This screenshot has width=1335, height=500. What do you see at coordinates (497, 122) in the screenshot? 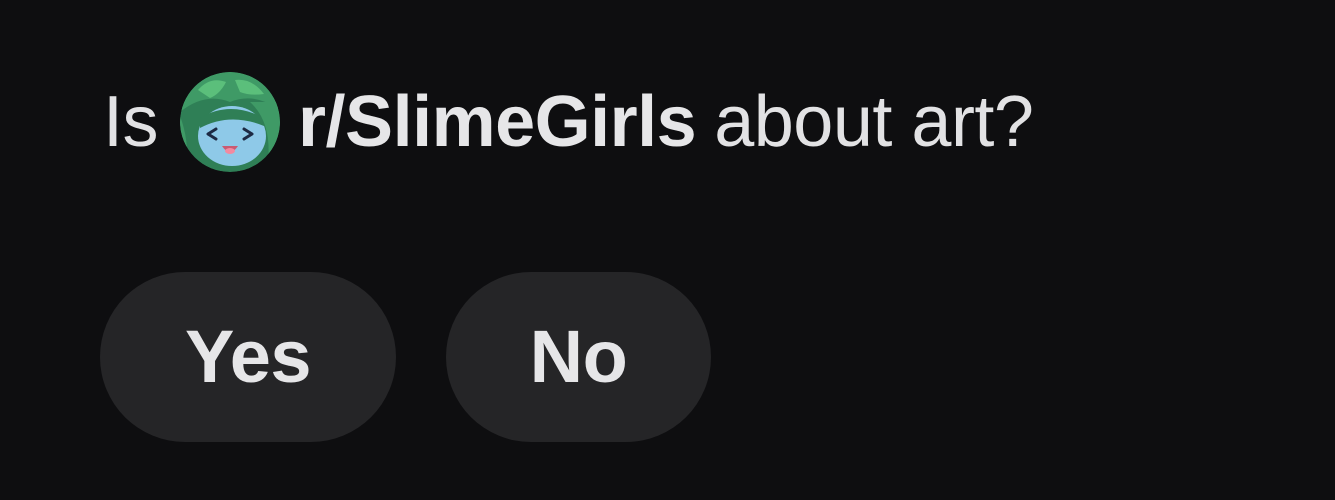
I see `community-link: r/SlimeGirls` at bounding box center [497, 122].